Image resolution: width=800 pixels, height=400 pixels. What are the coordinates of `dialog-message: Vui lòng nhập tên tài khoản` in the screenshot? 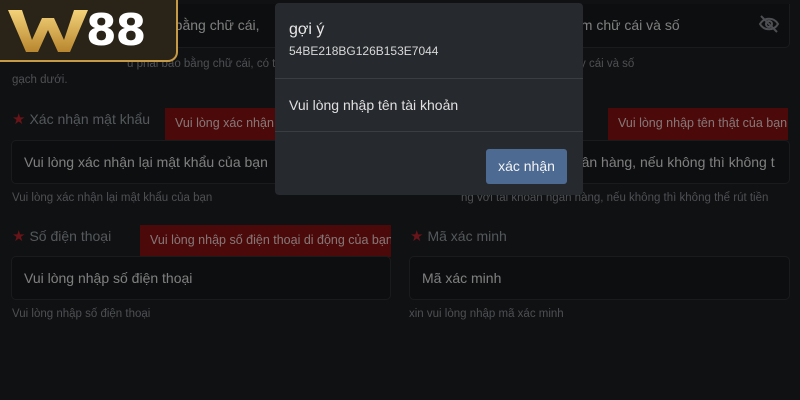 It's located at (374, 105).